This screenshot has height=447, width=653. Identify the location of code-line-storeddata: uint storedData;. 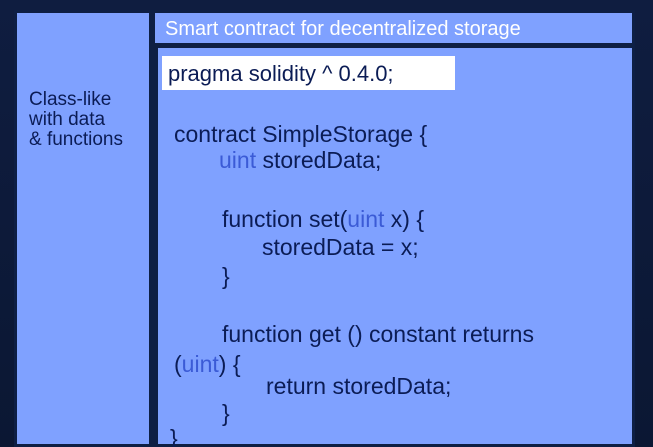
(300, 160).